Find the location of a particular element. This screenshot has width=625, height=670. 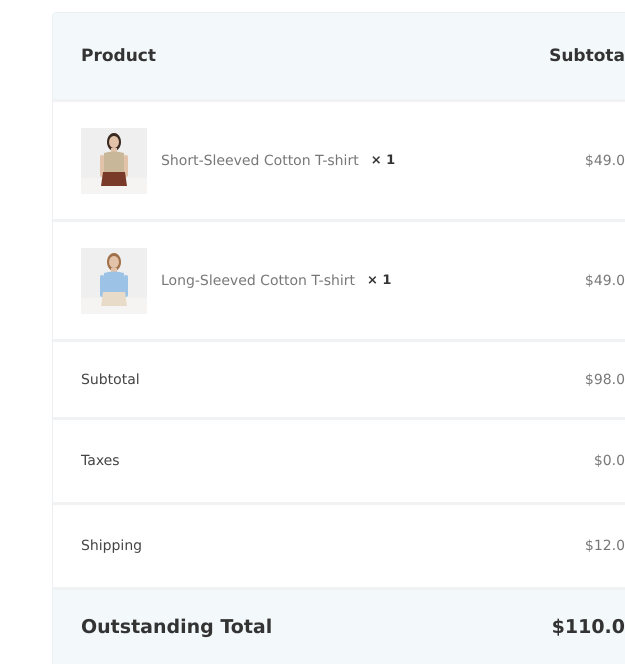

product-name: Long-Sleeved Cotton T-shirt is located at coordinates (258, 280).